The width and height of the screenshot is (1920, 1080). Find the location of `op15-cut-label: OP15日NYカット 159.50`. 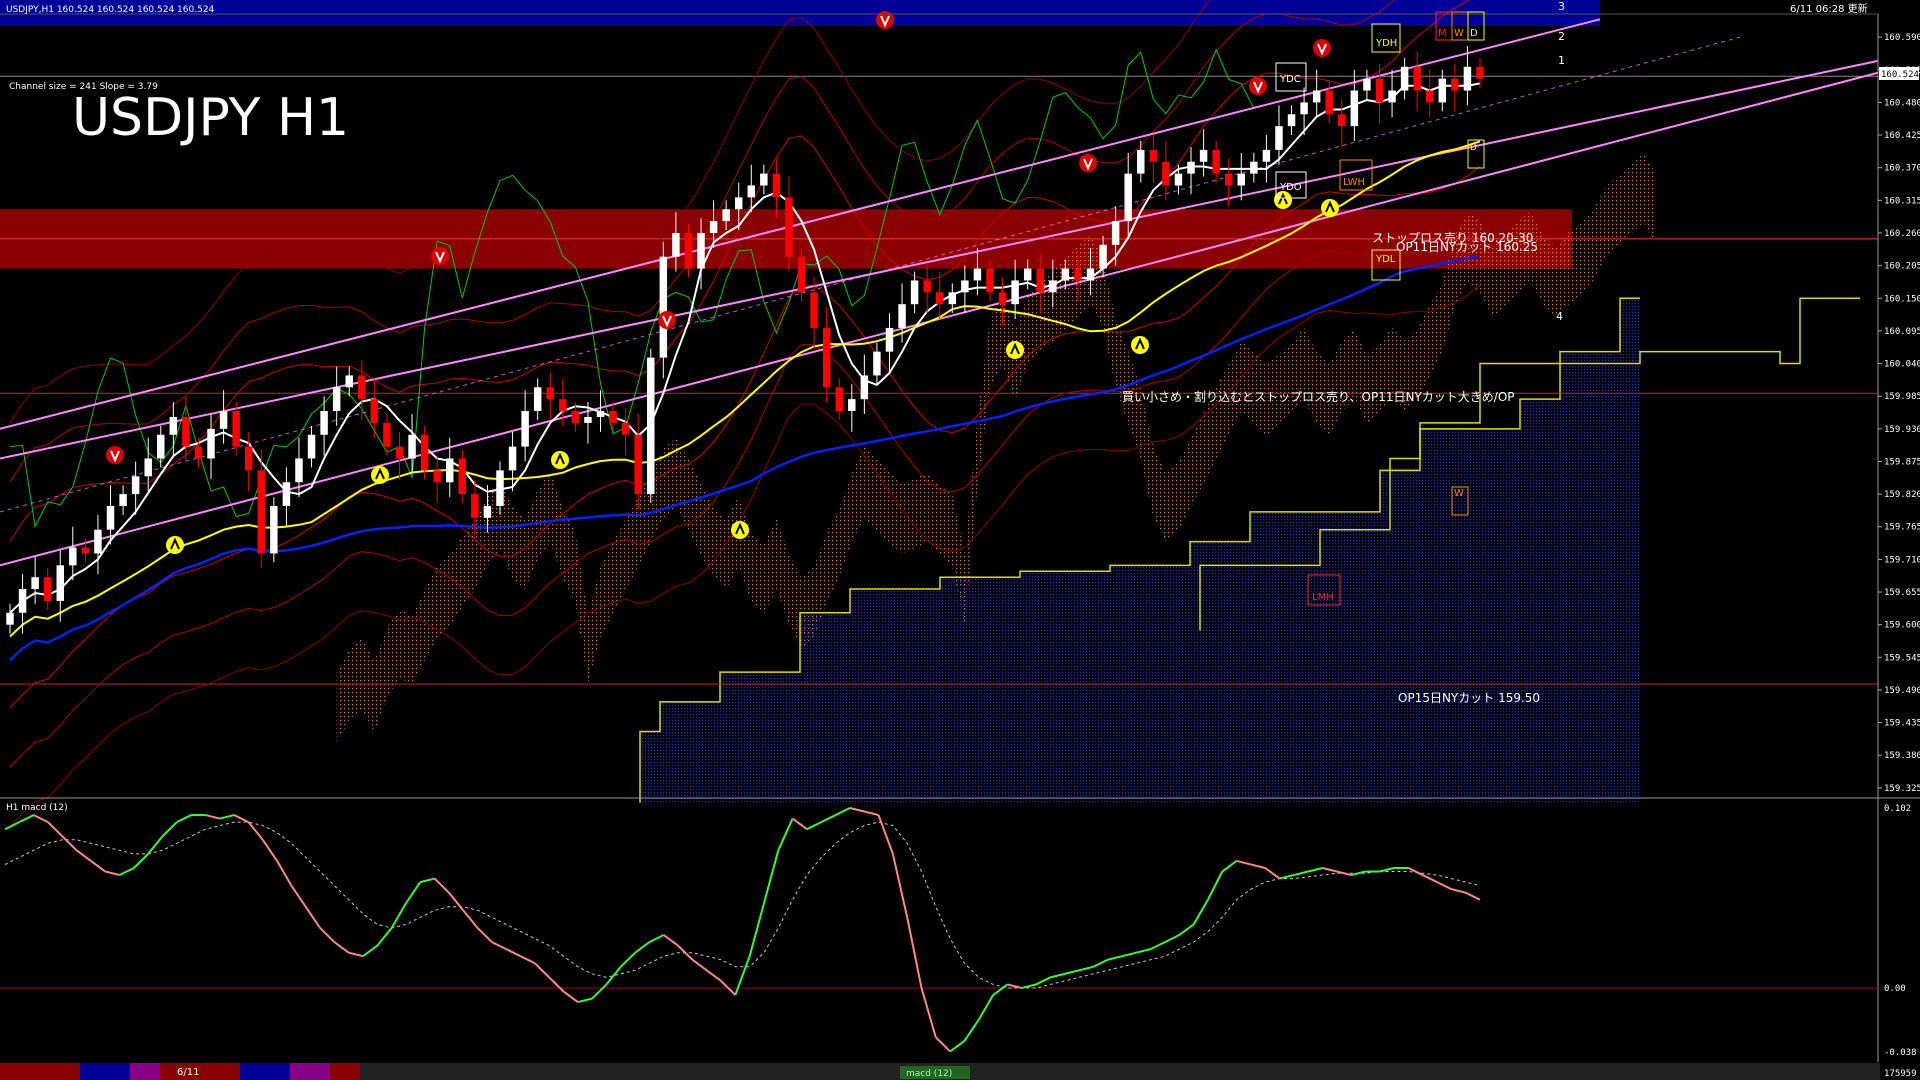

op15-cut-label: OP15日NYカット 159.50 is located at coordinates (1469, 698).